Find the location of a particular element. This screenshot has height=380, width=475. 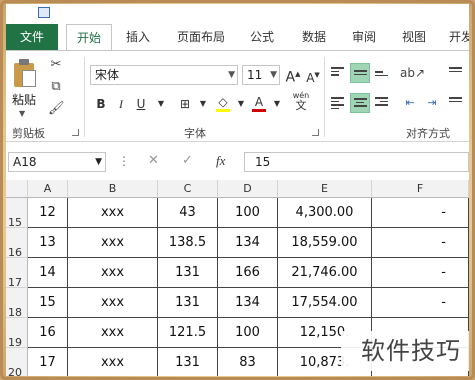

clipboard-launcher-icon is located at coordinates (75, 132).